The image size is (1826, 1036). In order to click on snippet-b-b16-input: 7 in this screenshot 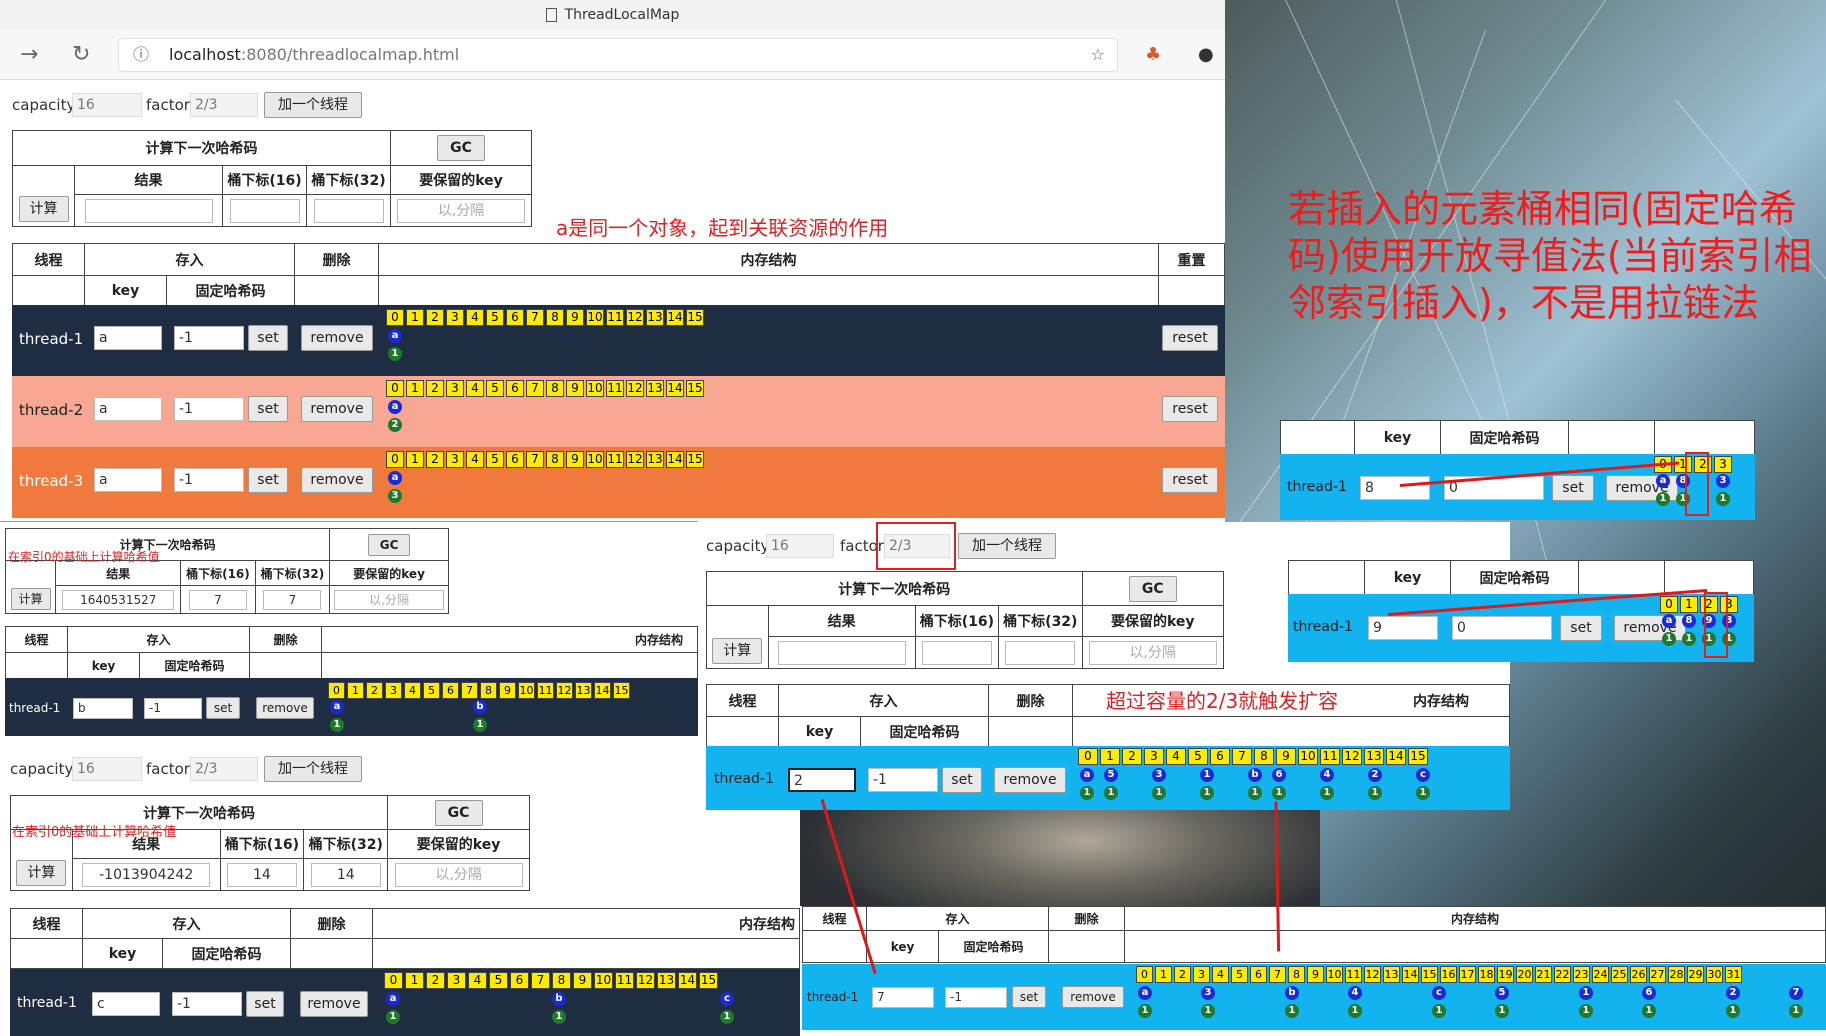, I will do `click(217, 599)`.